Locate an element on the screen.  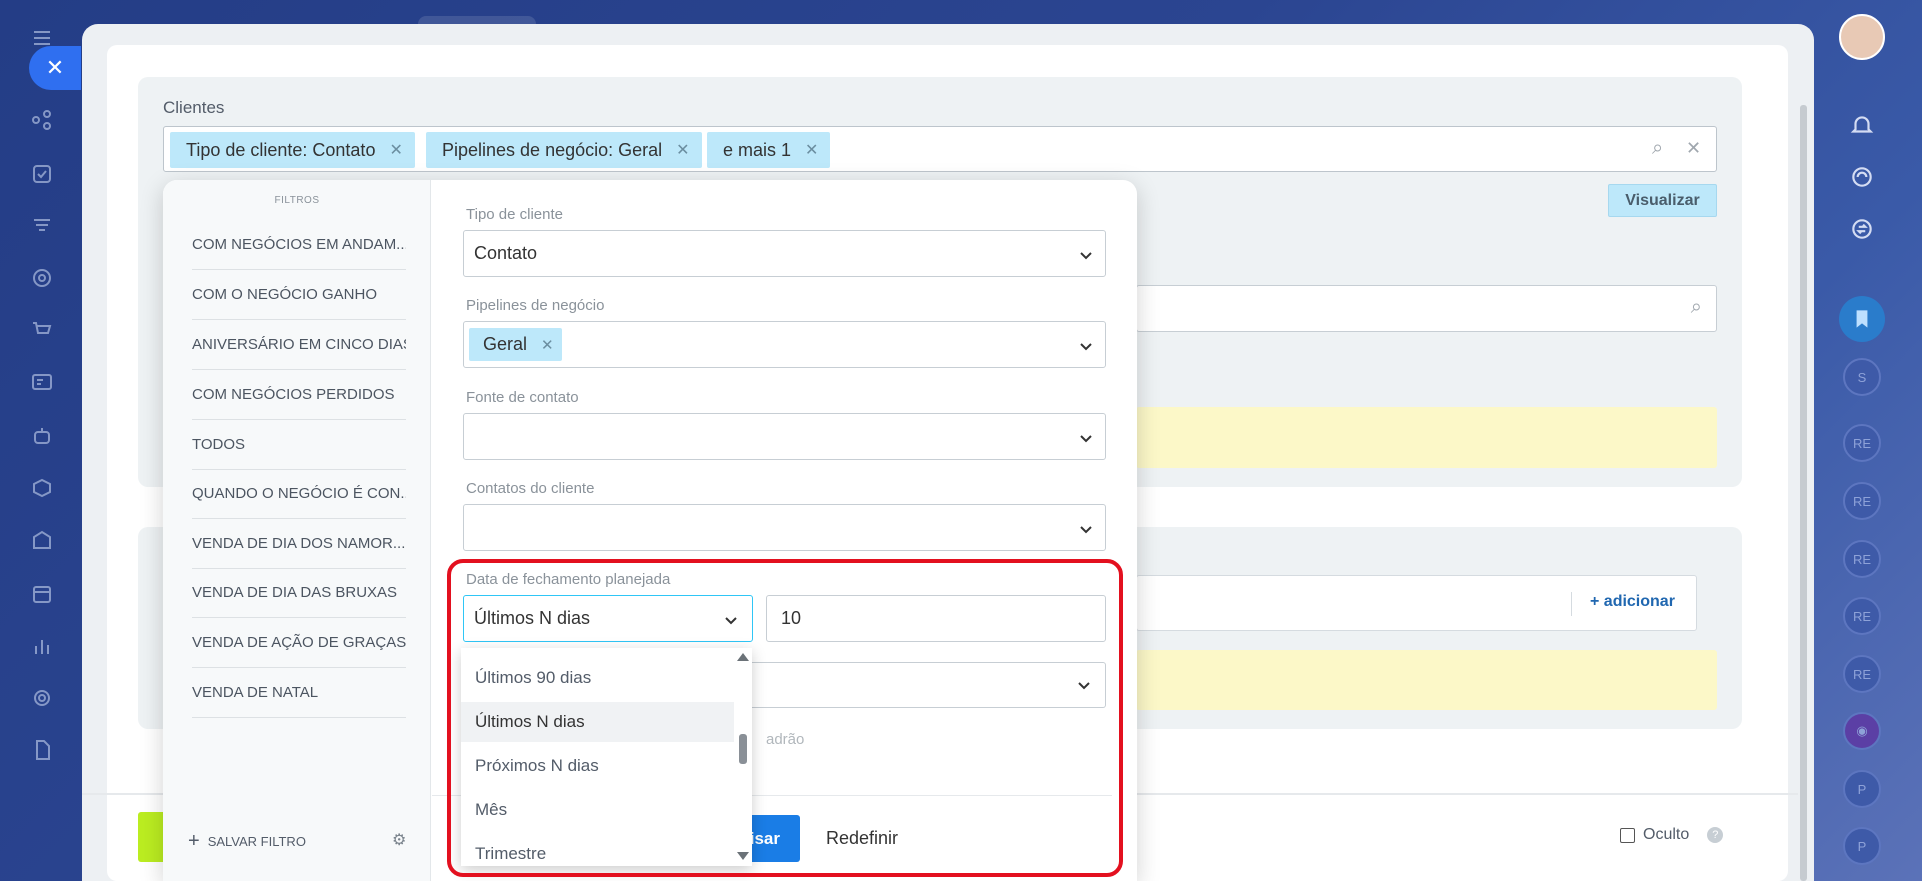
highlight-annotation is located at coordinates (785, 718).